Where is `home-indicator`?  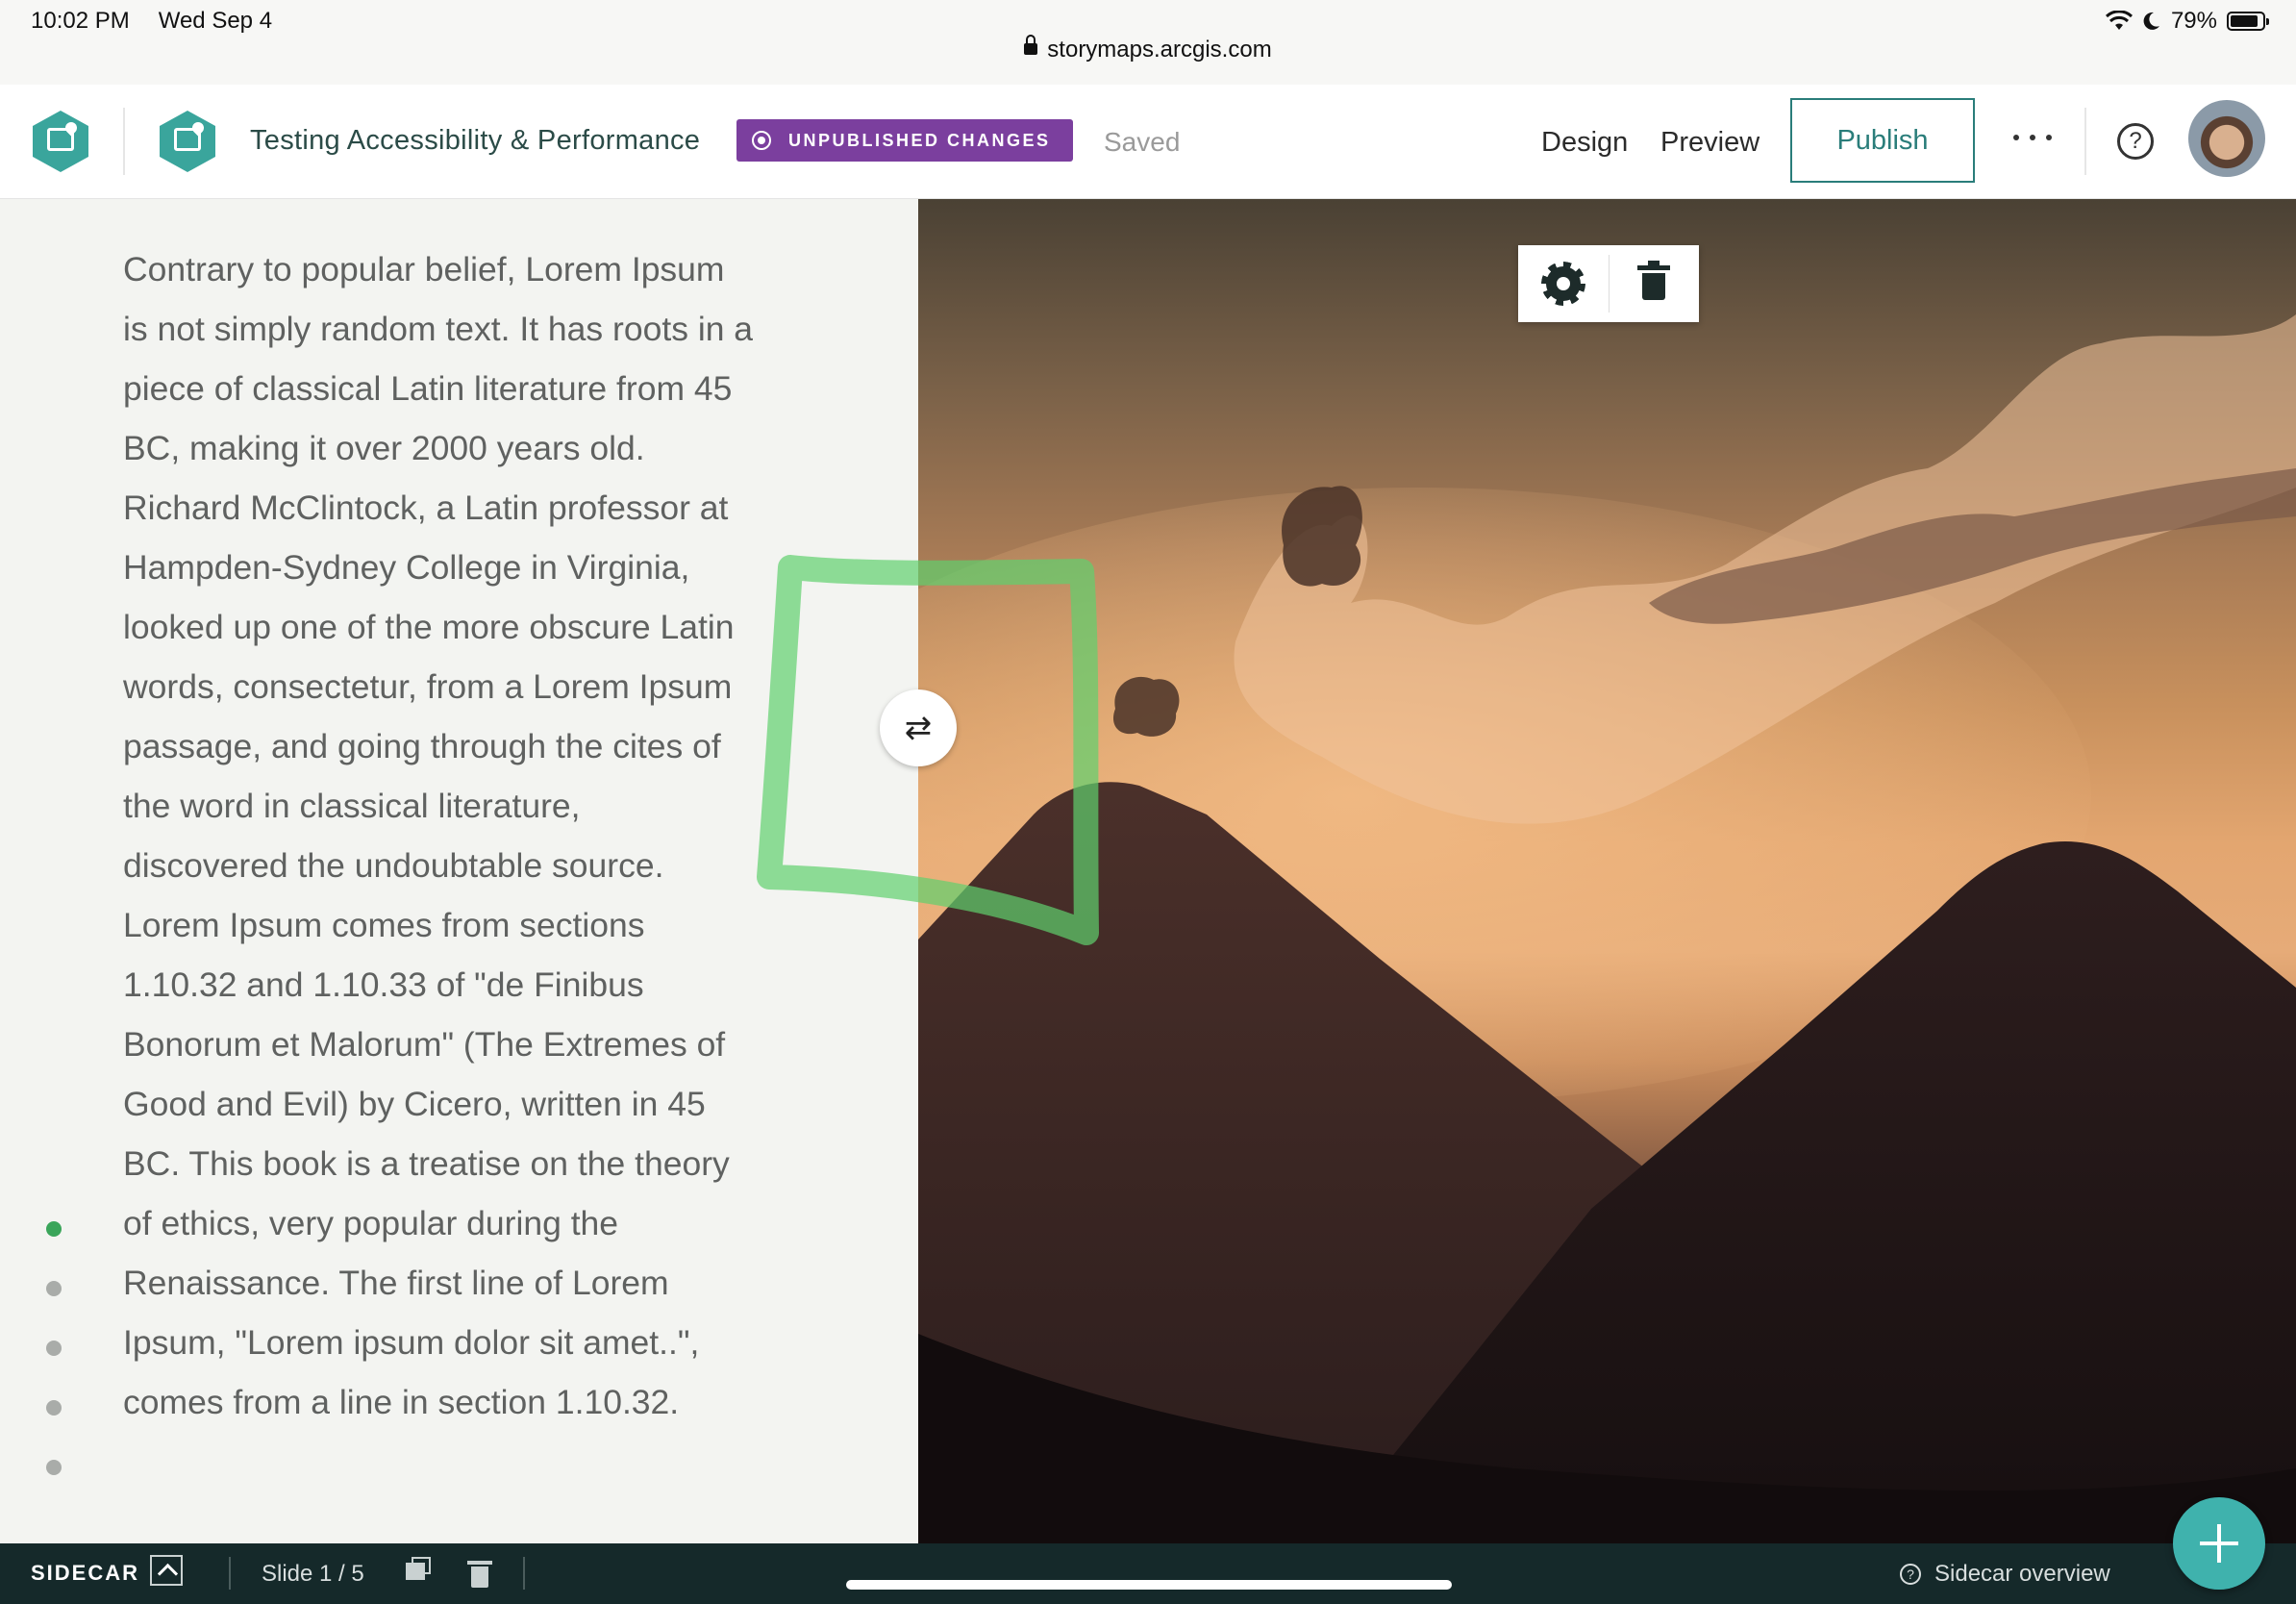 home-indicator is located at coordinates (1149, 1585).